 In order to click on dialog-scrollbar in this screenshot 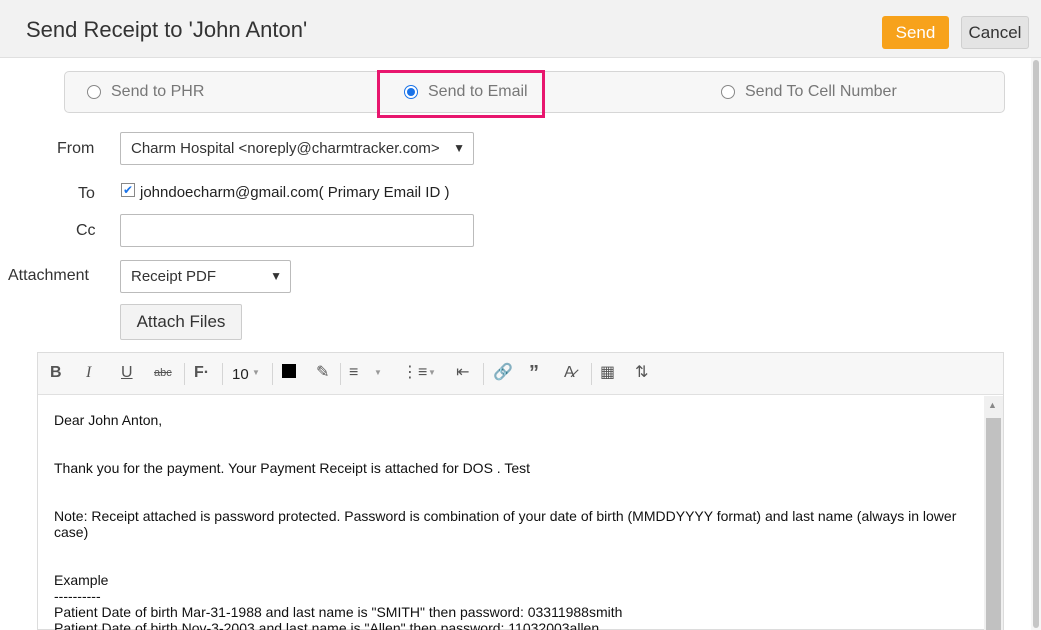, I will do `click(1036, 344)`.